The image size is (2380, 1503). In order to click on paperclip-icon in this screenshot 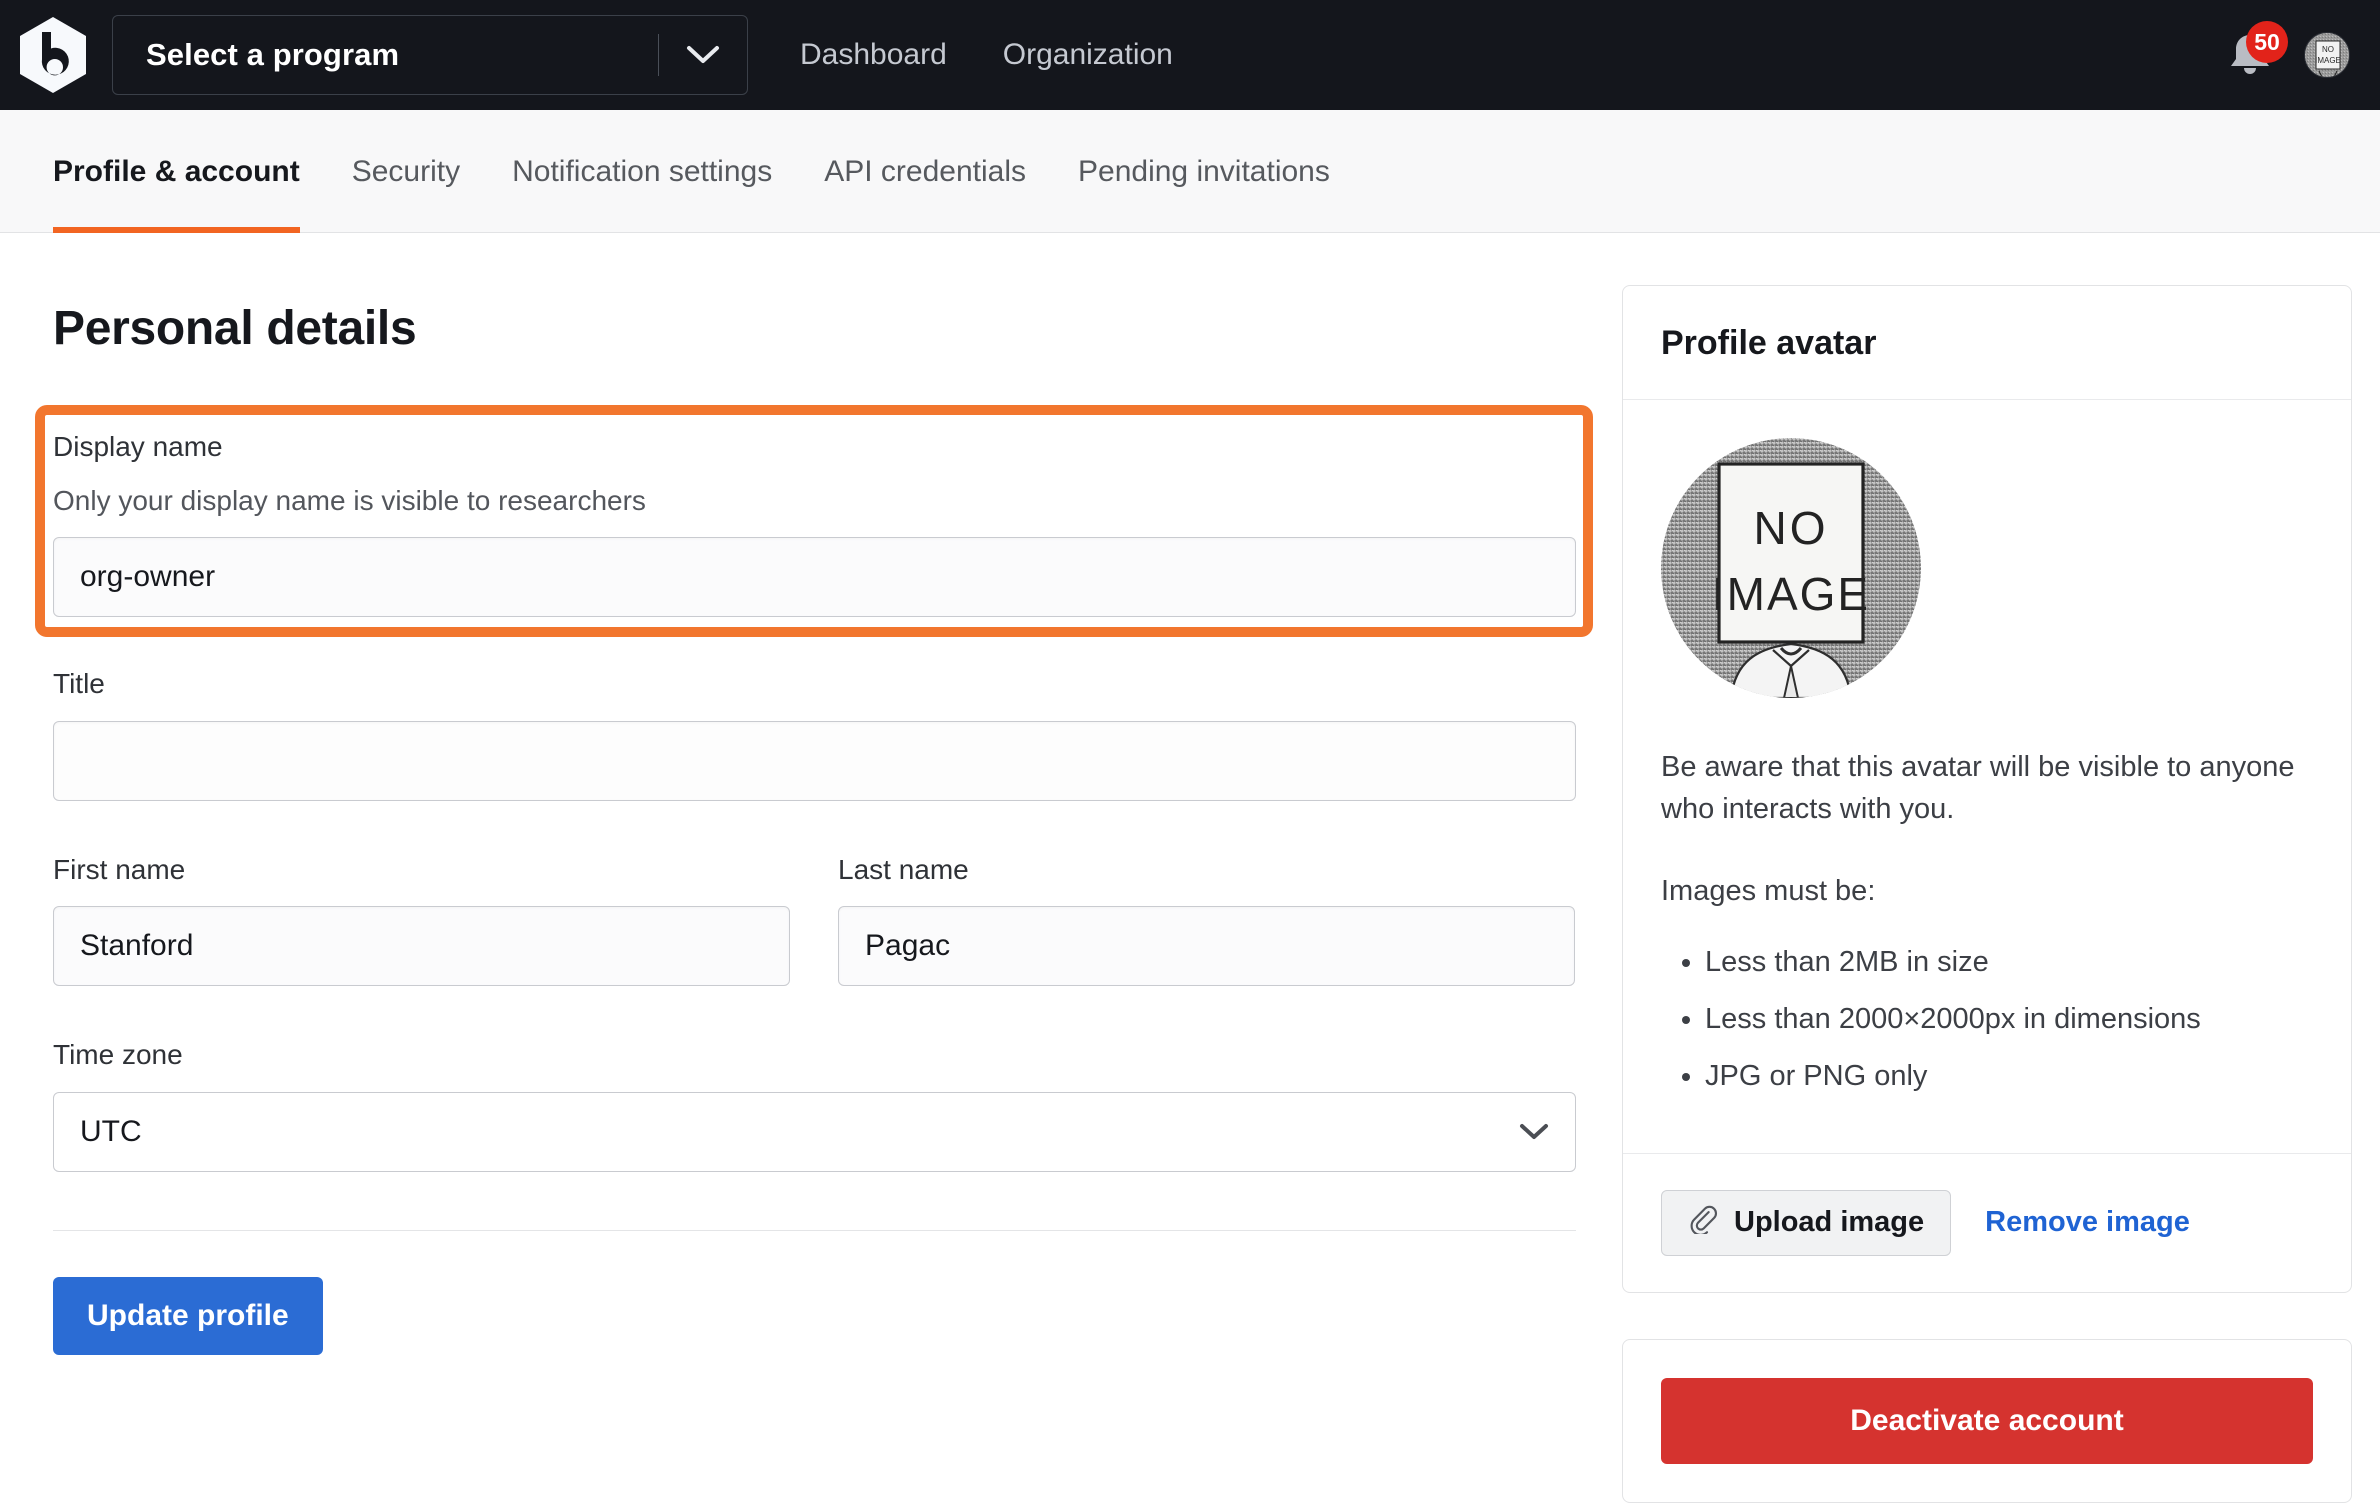, I will do `click(1703, 1223)`.